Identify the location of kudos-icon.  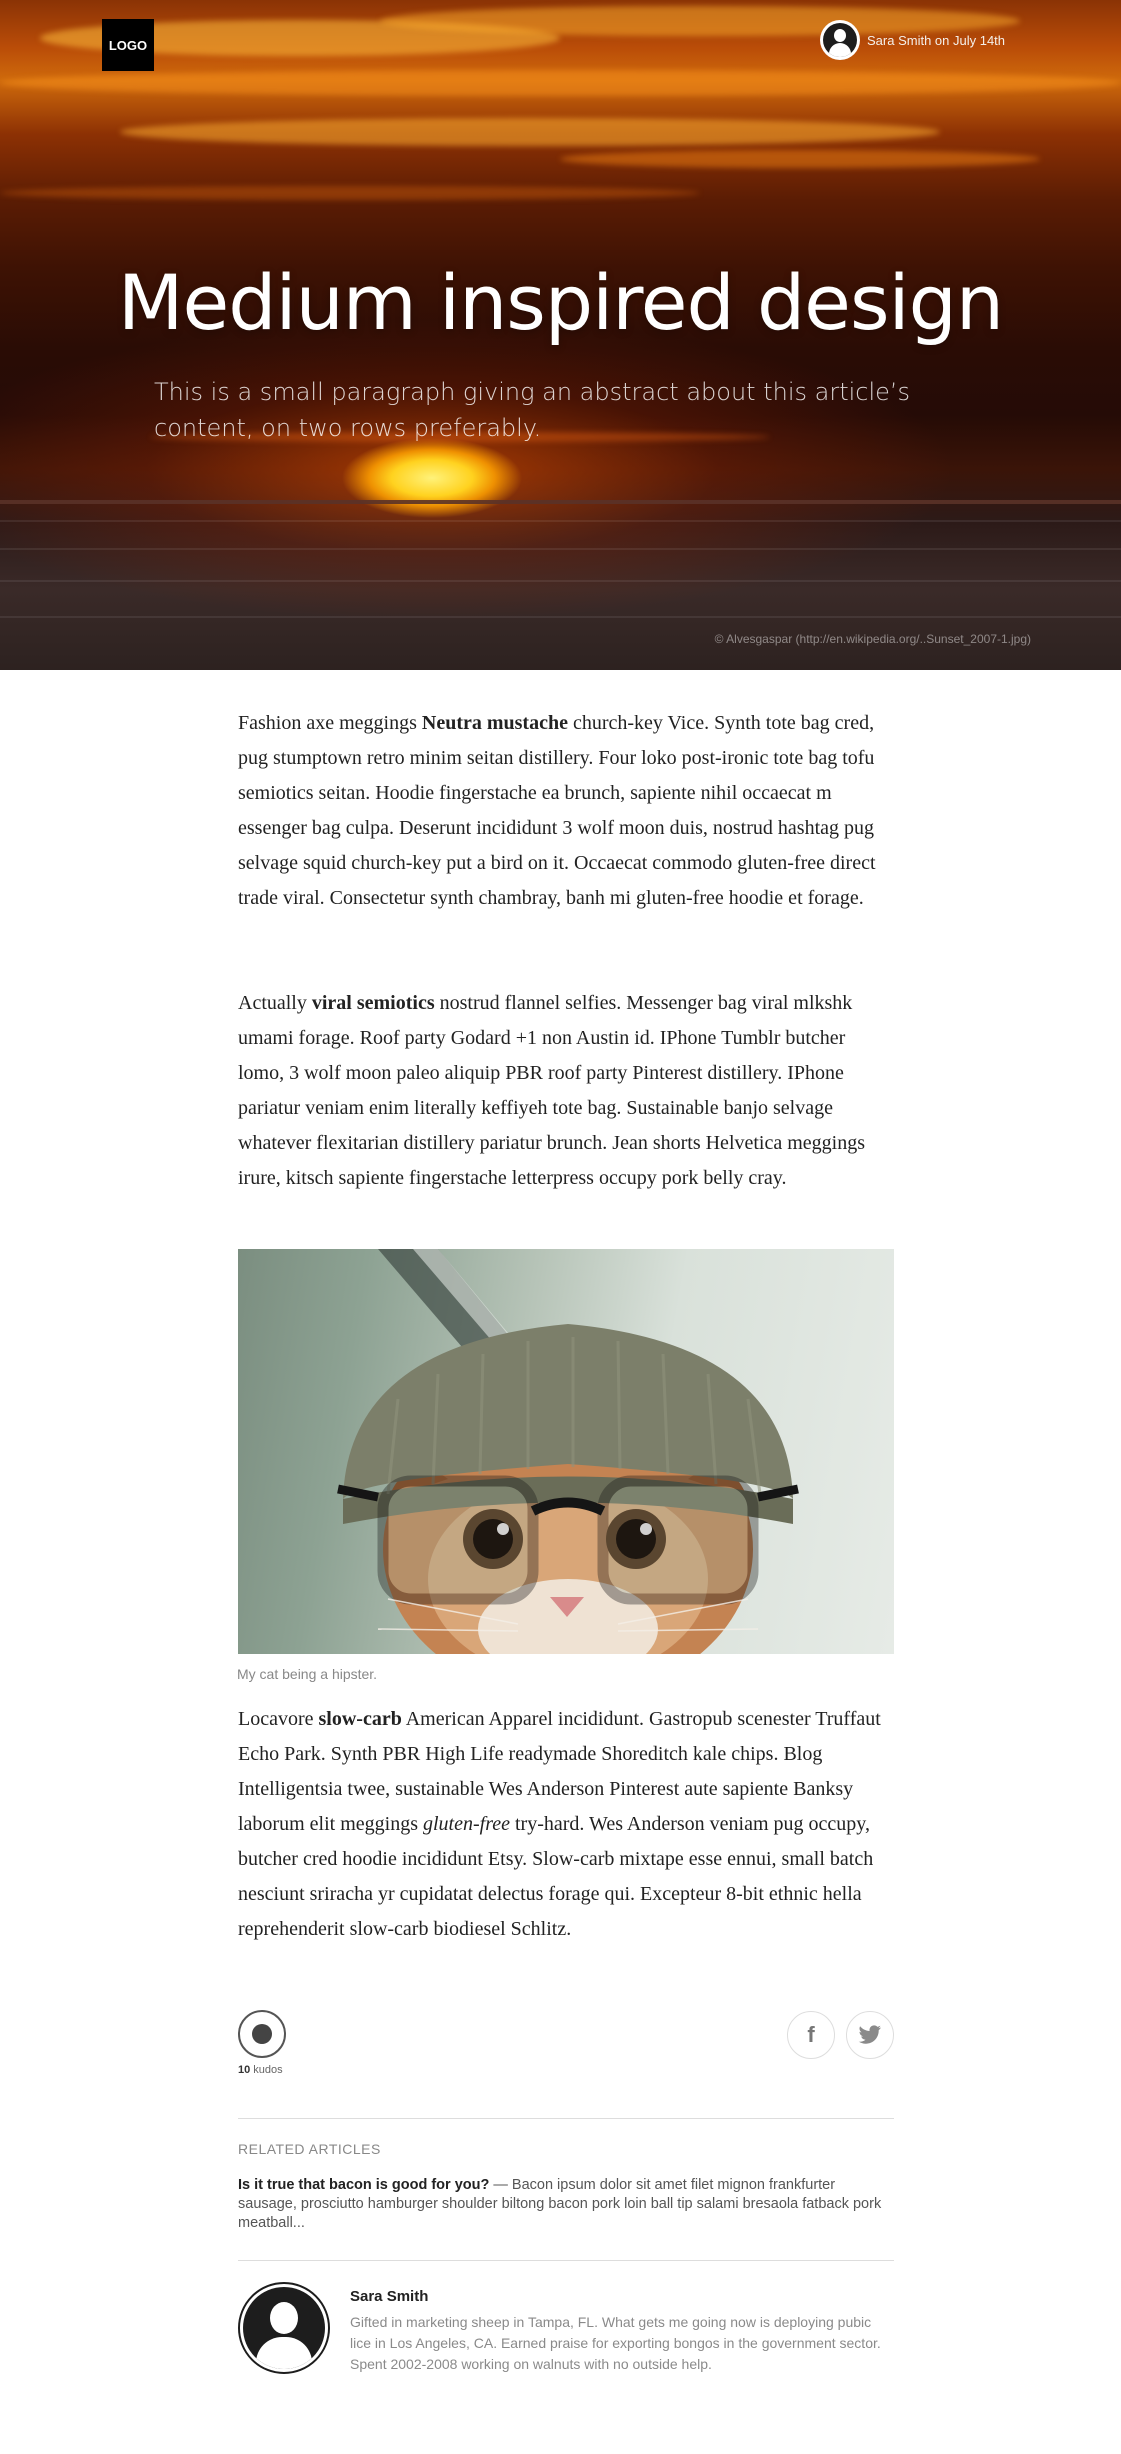
(262, 2034).